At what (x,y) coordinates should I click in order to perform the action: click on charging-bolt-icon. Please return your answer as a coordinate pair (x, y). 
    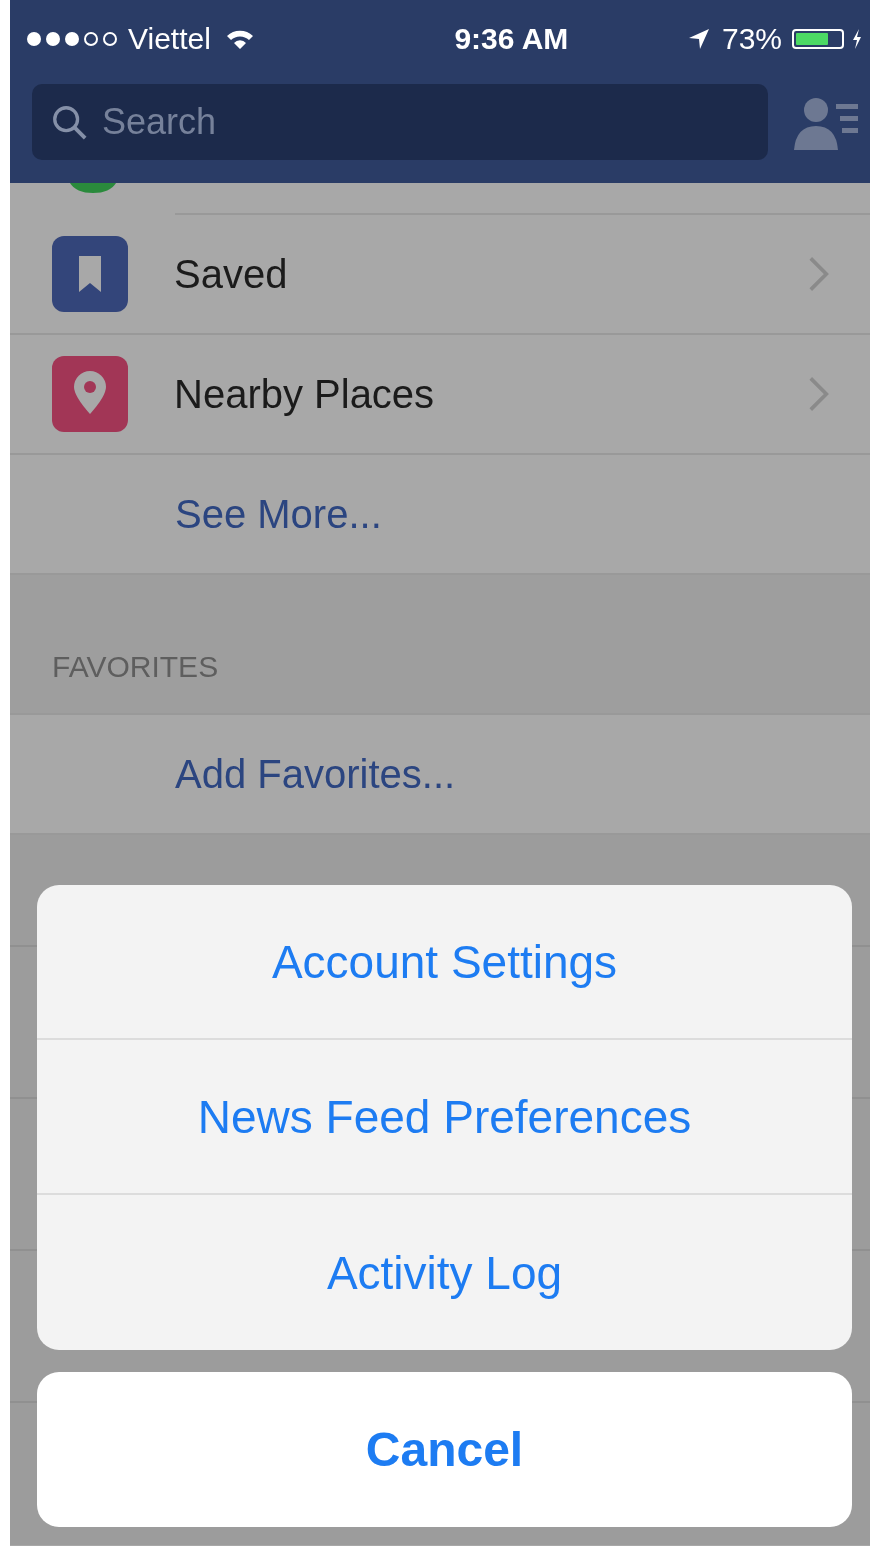
    Looking at the image, I should click on (857, 39).